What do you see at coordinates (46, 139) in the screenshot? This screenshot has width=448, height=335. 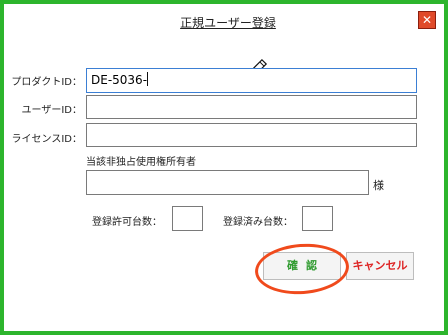 I see `license-id-label: ライセンスID：` at bounding box center [46, 139].